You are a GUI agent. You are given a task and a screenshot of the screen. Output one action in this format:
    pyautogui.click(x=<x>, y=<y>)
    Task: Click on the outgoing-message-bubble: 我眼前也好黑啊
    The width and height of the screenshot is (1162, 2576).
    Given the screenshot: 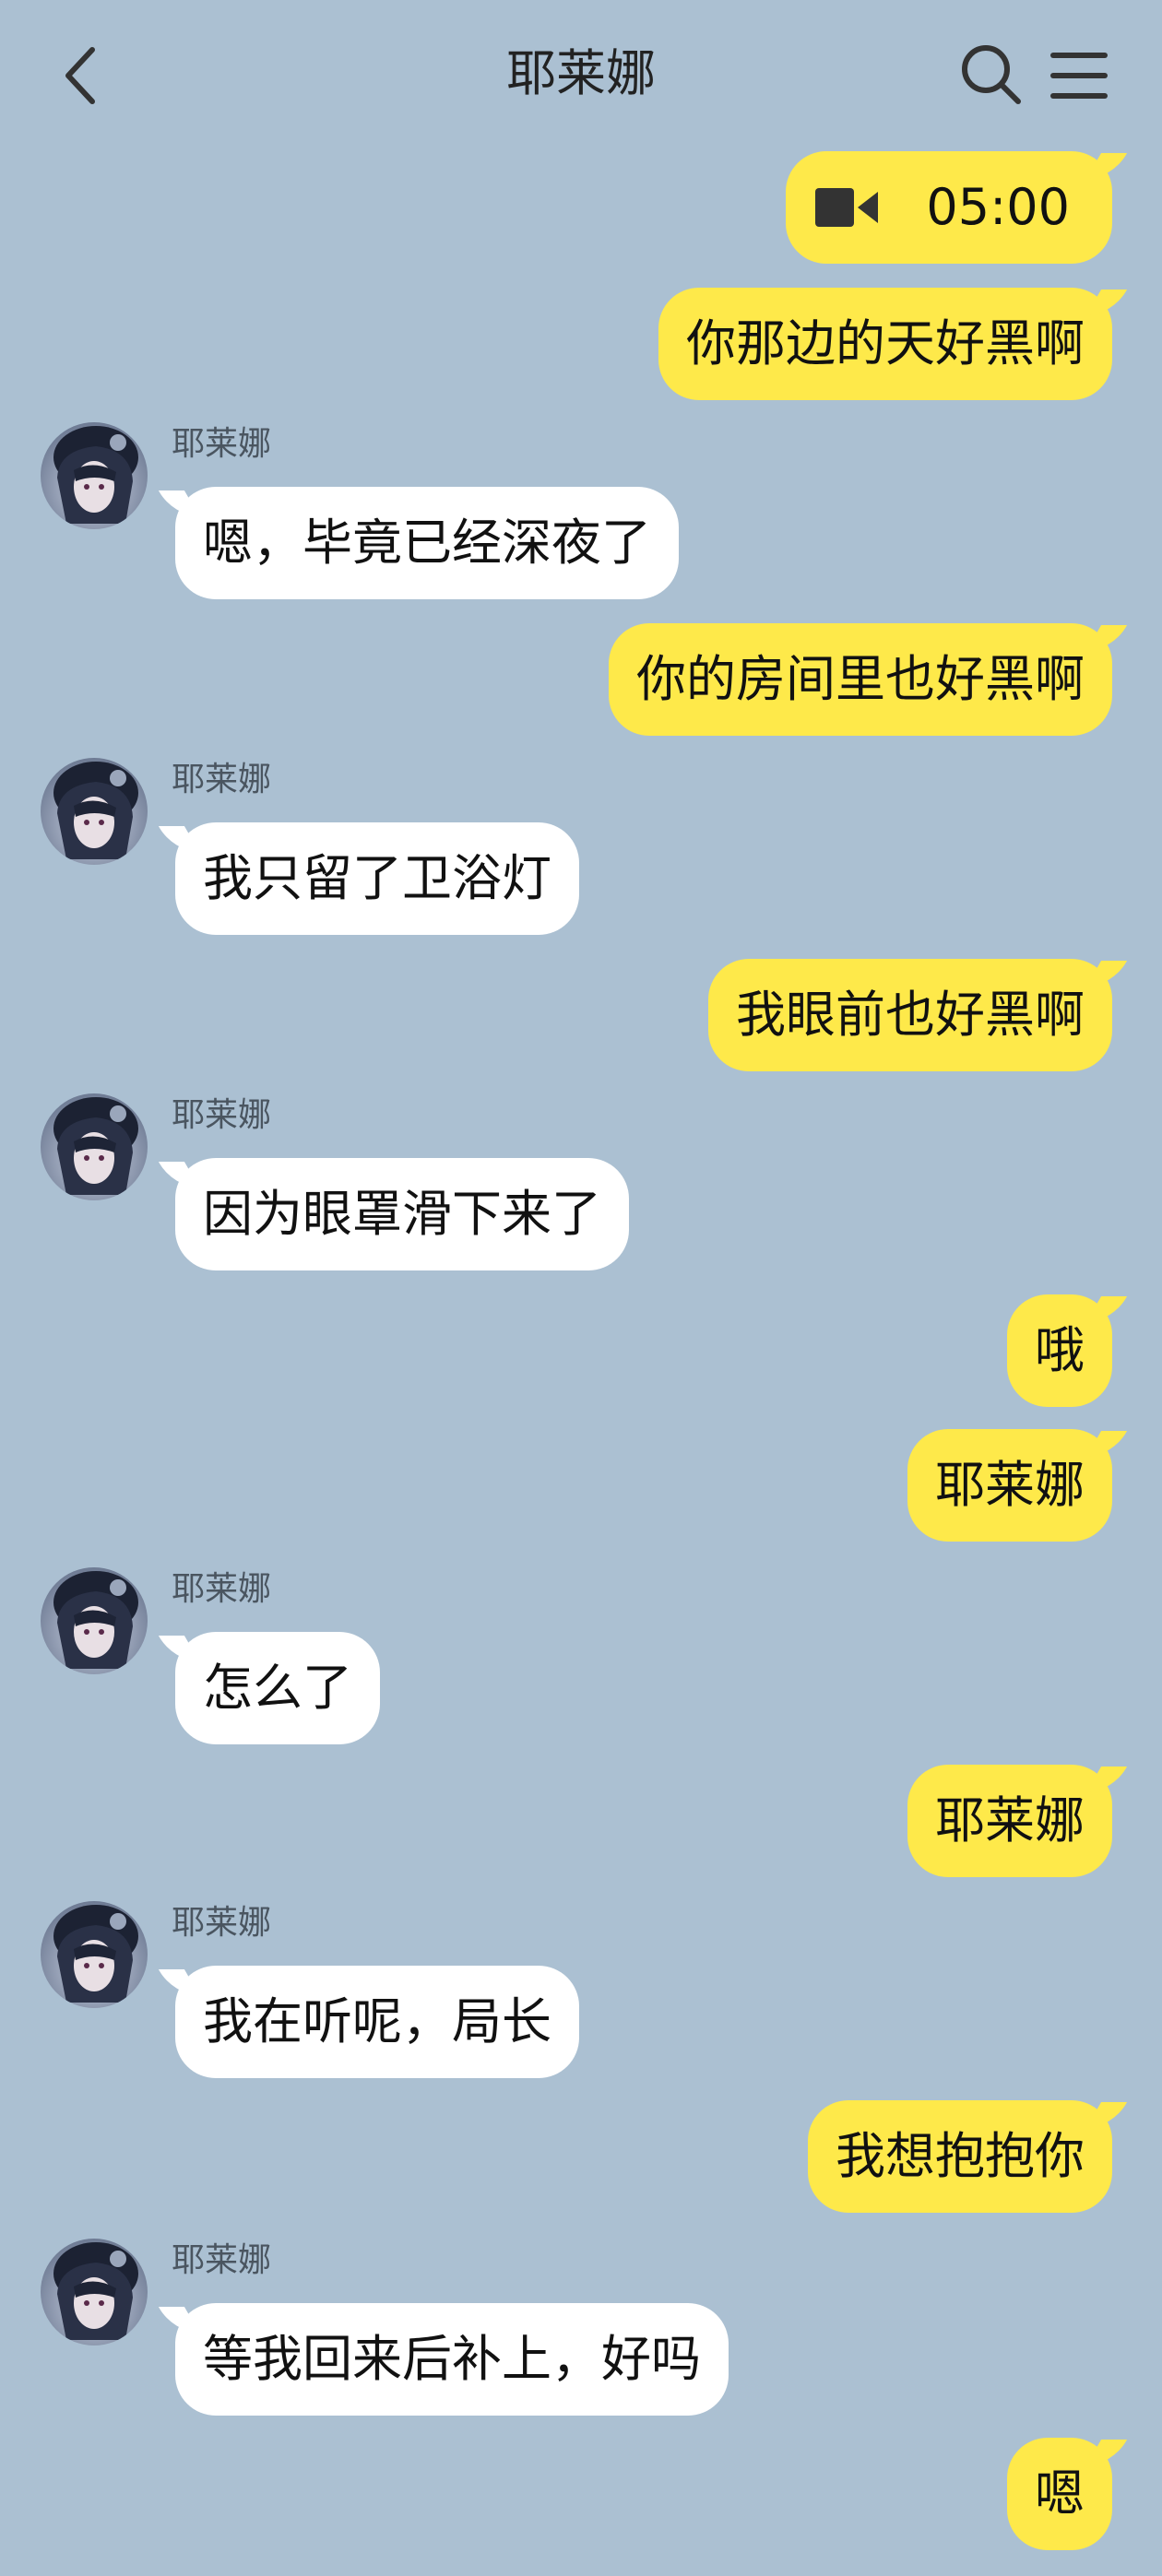 What is the action you would take?
    pyautogui.click(x=910, y=1015)
    